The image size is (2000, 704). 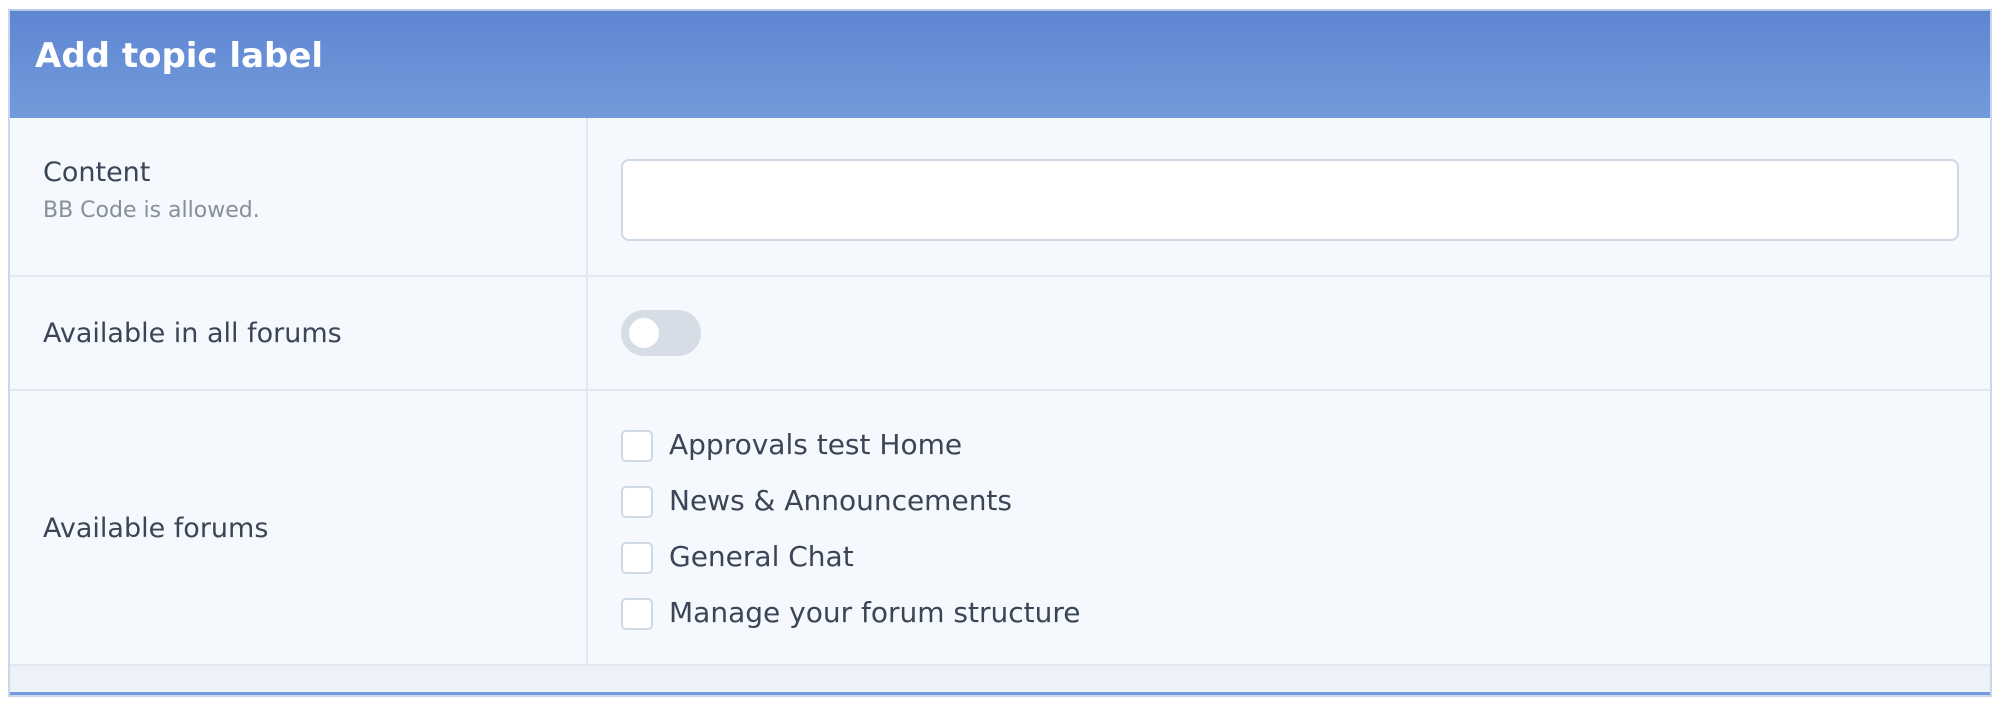 What do you see at coordinates (1290, 200) in the screenshot?
I see `content-input` at bounding box center [1290, 200].